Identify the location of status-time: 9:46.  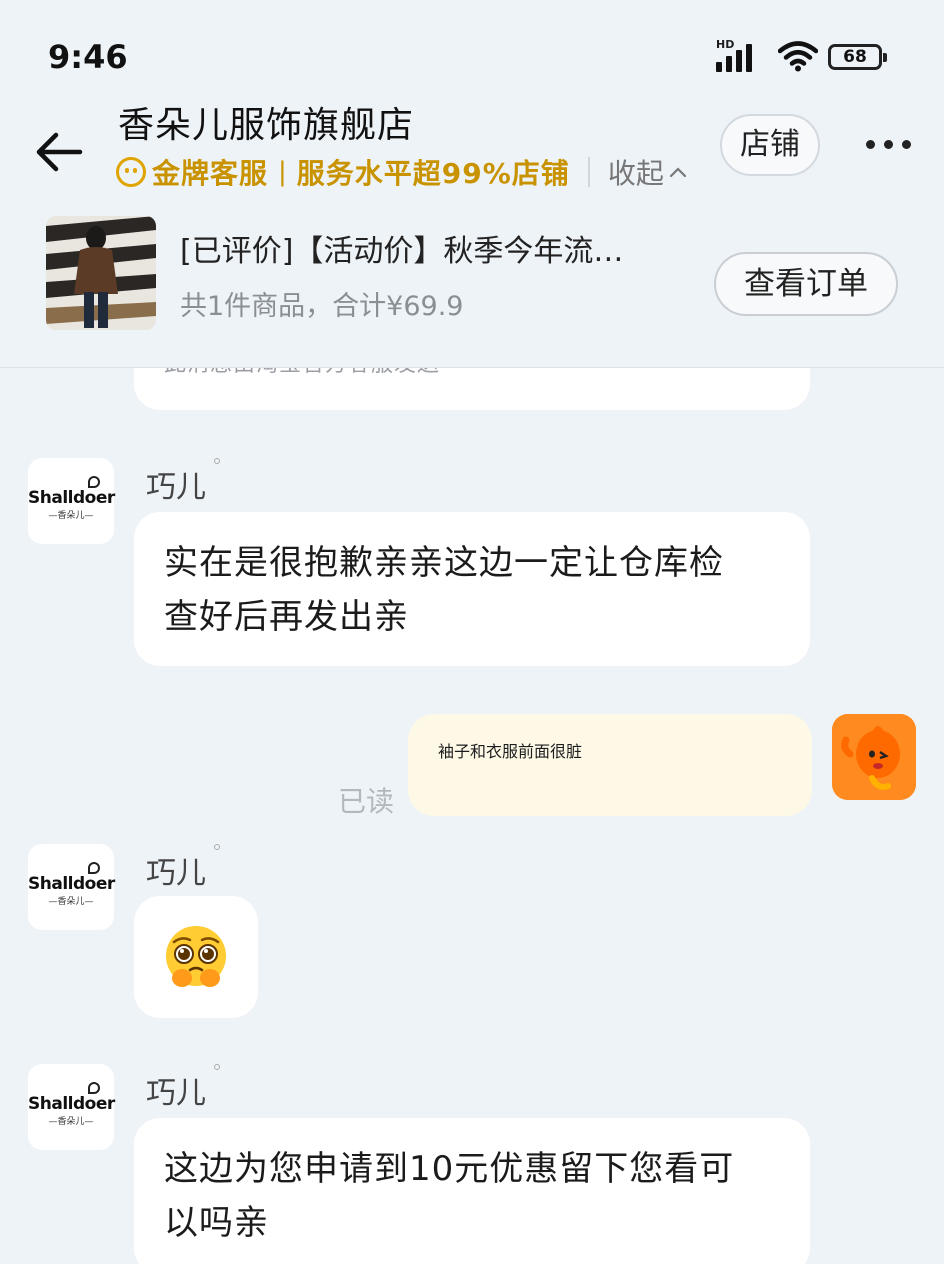
(88, 57).